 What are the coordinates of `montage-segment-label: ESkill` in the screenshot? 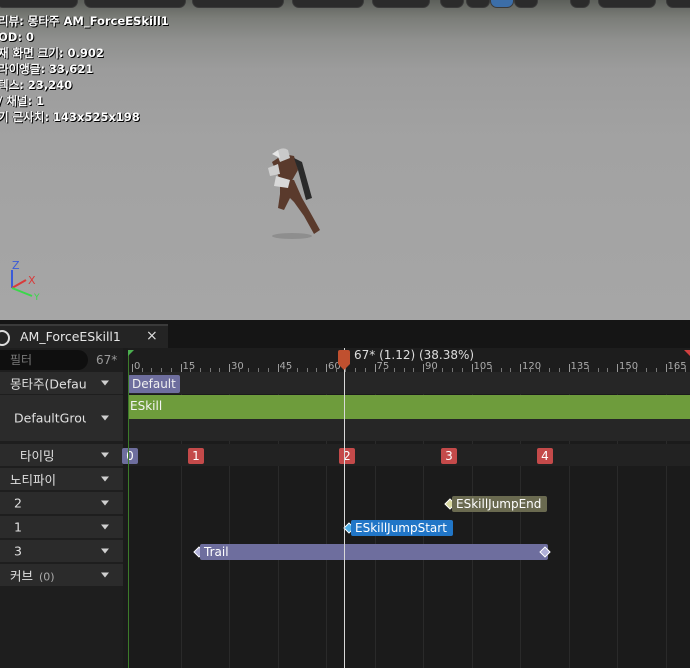 It's located at (146, 406).